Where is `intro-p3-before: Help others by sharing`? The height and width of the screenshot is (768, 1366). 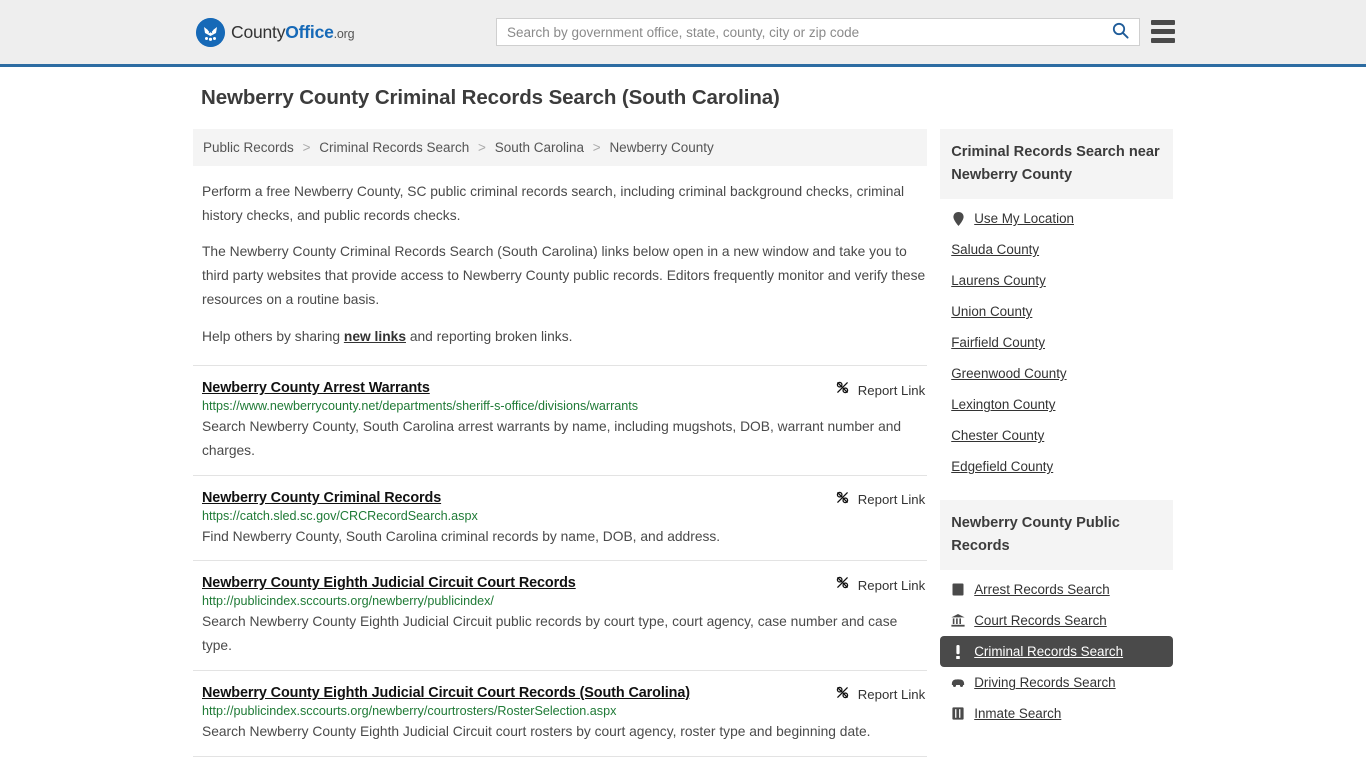
intro-p3-before: Help others by sharing is located at coordinates (273, 336).